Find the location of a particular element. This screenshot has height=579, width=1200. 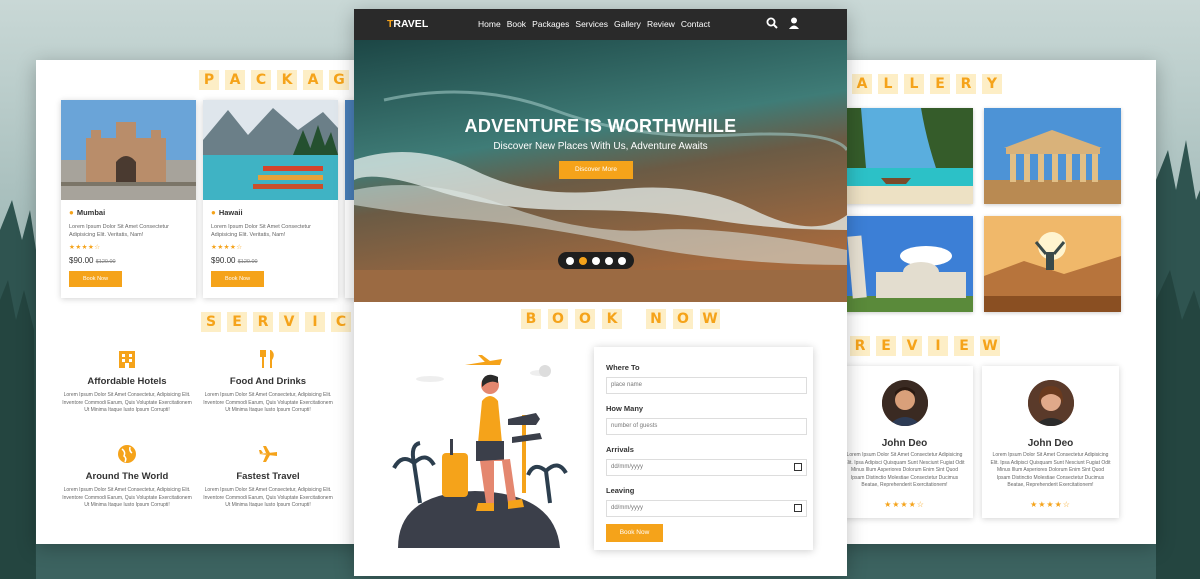

leaving-date-input: dd/mm/yyyy is located at coordinates (706, 508).